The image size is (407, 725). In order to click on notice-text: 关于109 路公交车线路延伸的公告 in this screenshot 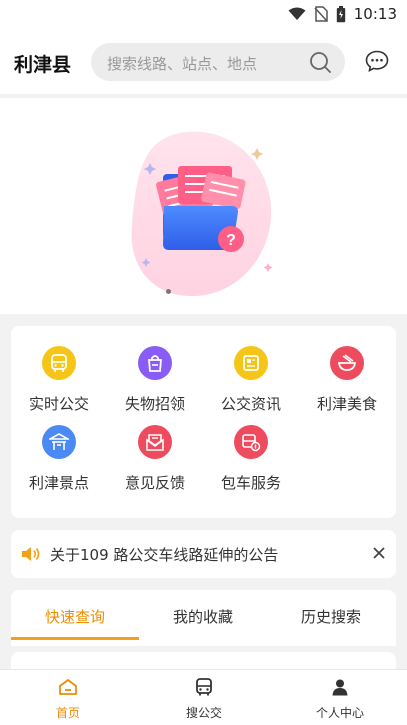, I will do `click(164, 554)`.